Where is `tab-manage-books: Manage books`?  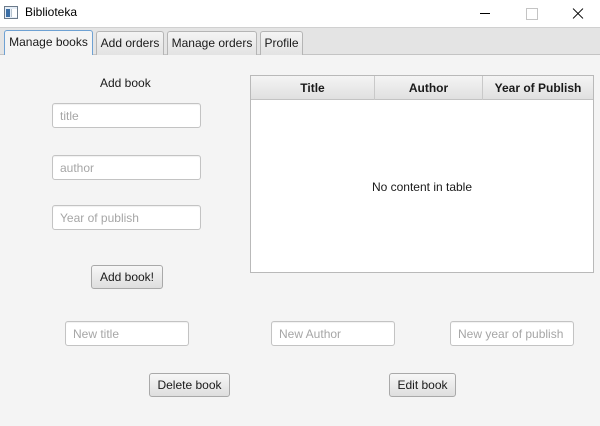 tab-manage-books: Manage books is located at coordinates (48, 43).